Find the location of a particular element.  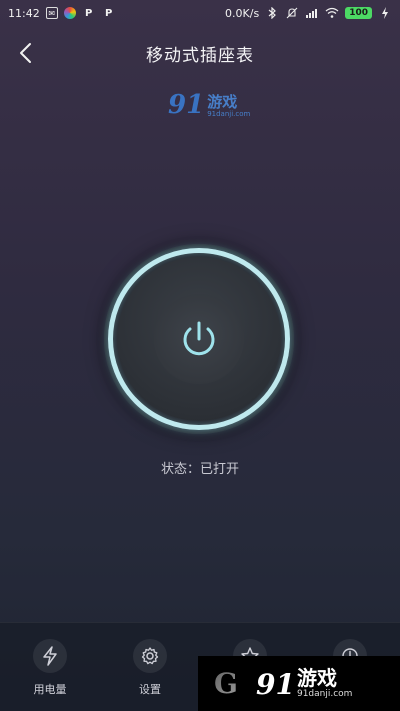

wifi-icon is located at coordinates (332, 13).